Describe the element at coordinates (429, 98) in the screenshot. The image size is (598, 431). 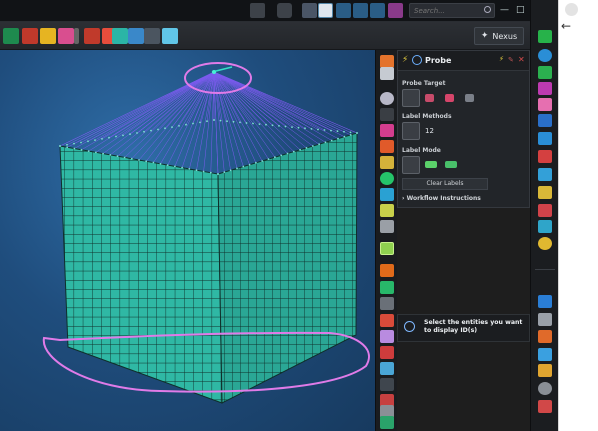
I see `probe-target-element-icon` at that location.